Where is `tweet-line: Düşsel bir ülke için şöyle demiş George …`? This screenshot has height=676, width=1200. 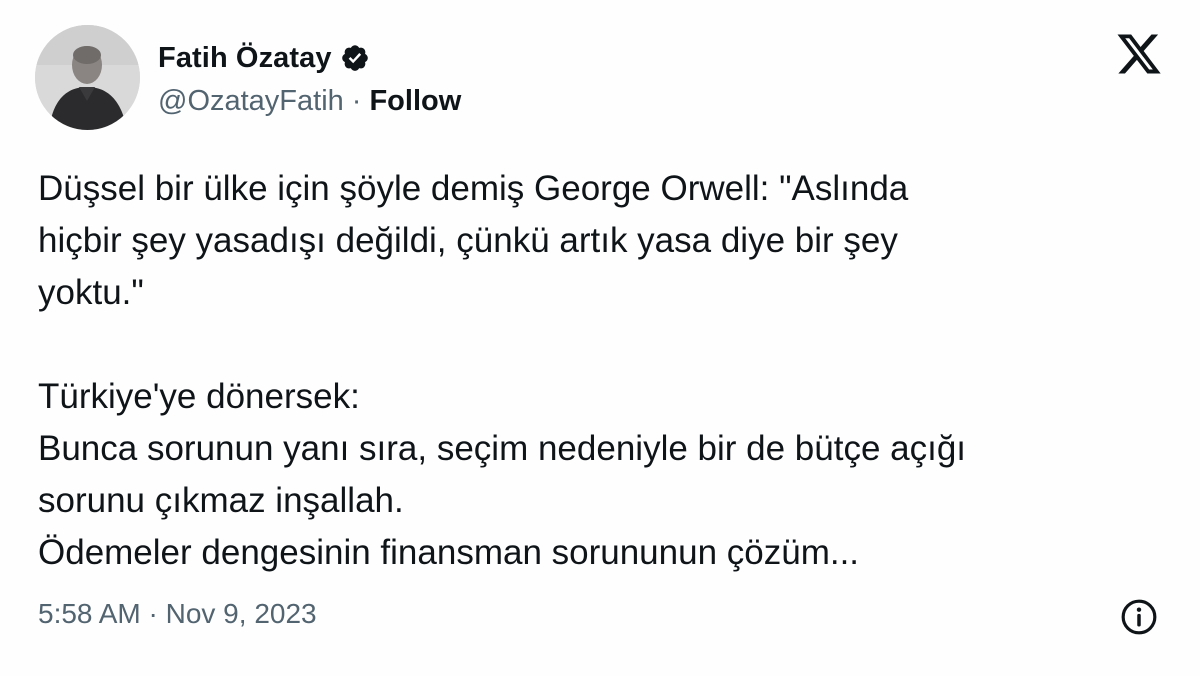 tweet-line: Düşsel bir ülke için şöyle demiş George … is located at coordinates (473, 188).